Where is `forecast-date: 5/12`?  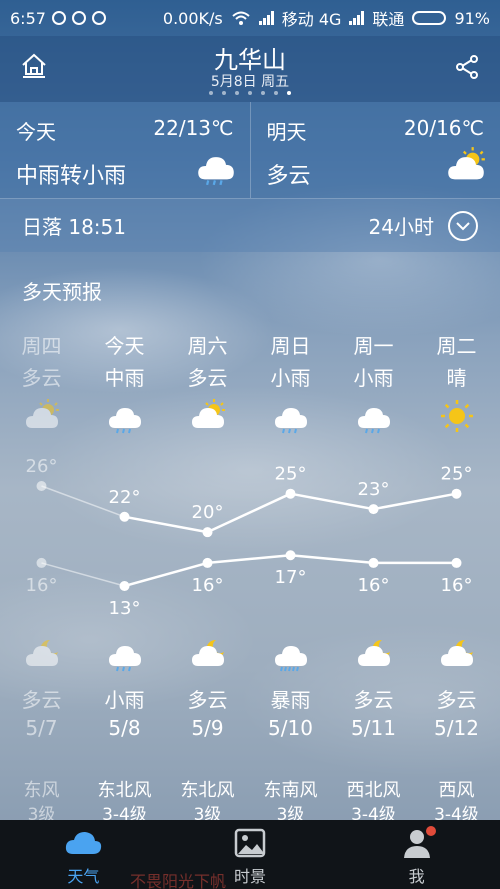
forecast-date: 5/12 is located at coordinates (456, 728).